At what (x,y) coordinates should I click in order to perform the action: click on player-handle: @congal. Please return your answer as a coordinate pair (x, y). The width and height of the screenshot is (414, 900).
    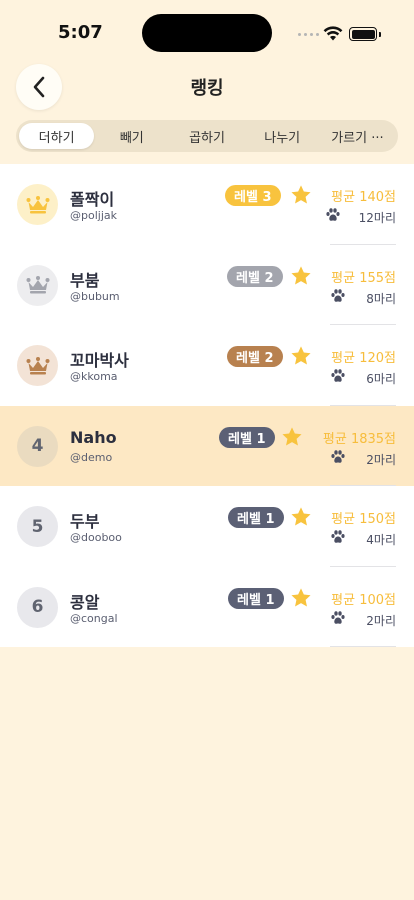
    Looking at the image, I should click on (94, 618).